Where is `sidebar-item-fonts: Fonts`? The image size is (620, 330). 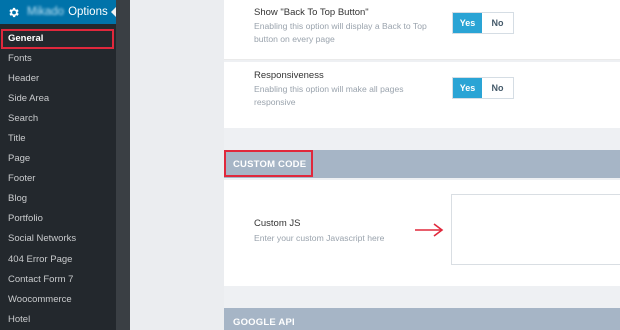 sidebar-item-fonts: Fonts is located at coordinates (58, 58).